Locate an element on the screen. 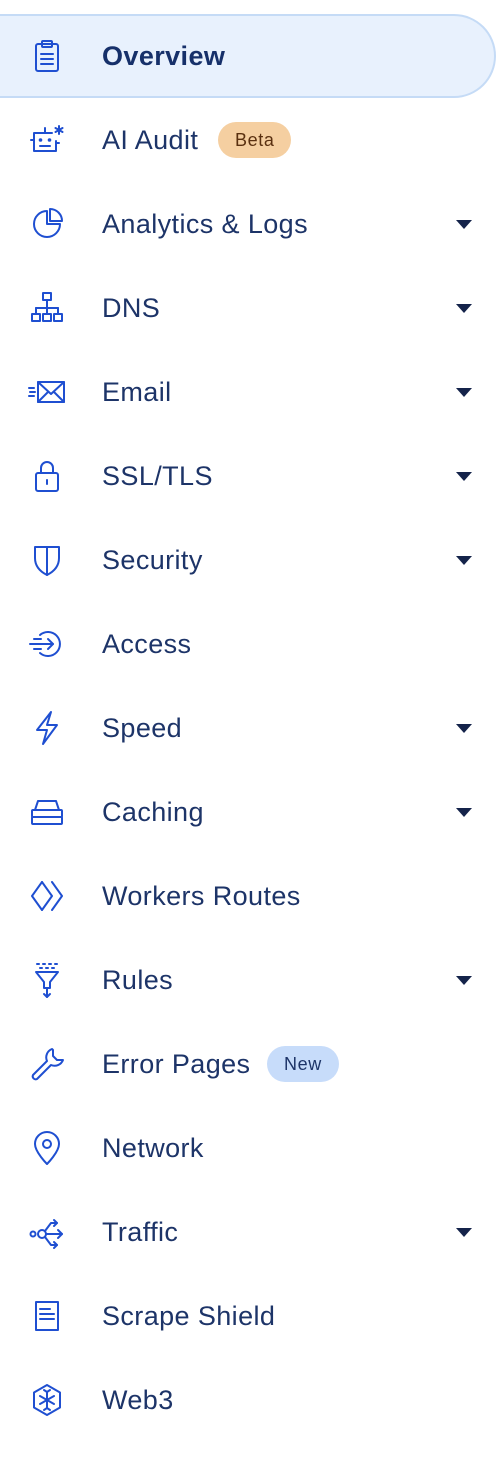  new-badge: New is located at coordinates (303, 1064).